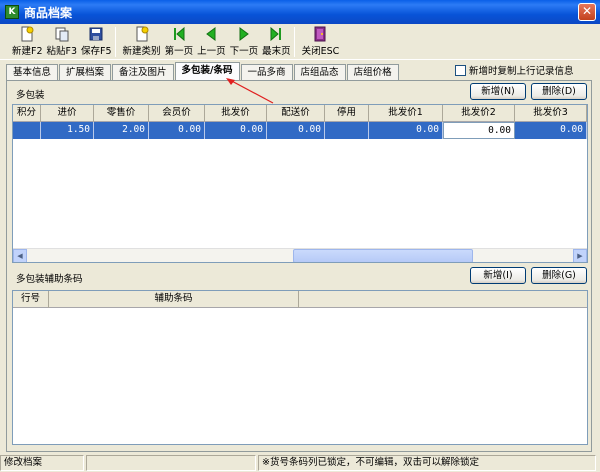  I want to click on last-page-button: 最末页, so click(276, 41).